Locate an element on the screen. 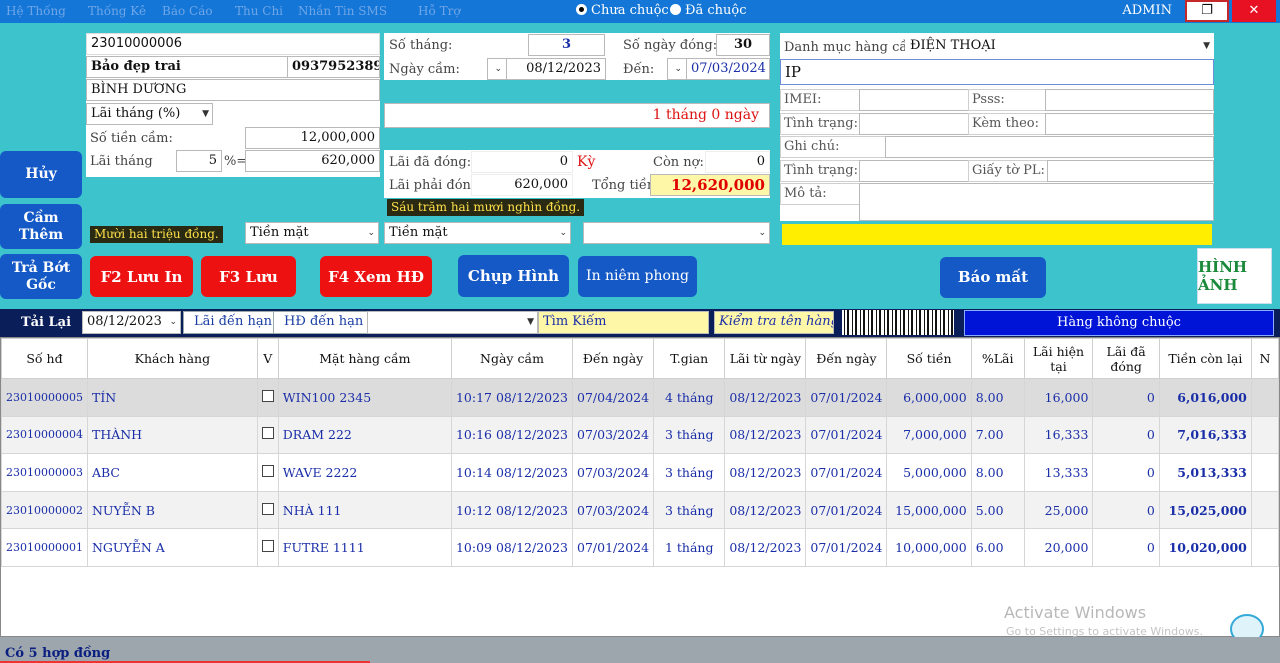 The height and width of the screenshot is (663, 1280). note-label: Ghi chú: is located at coordinates (833, 147).